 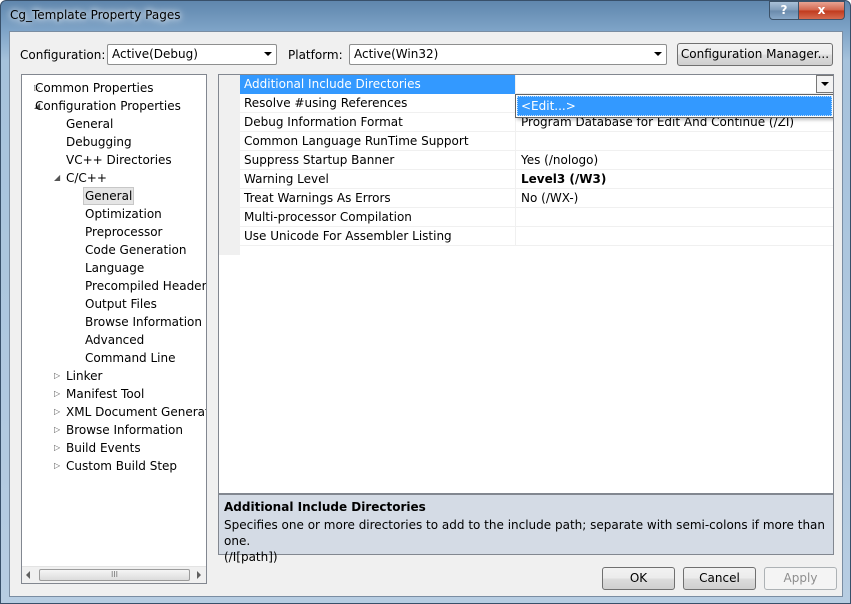 I want to click on tree-item: XML Document Generator, so click(x=136, y=412).